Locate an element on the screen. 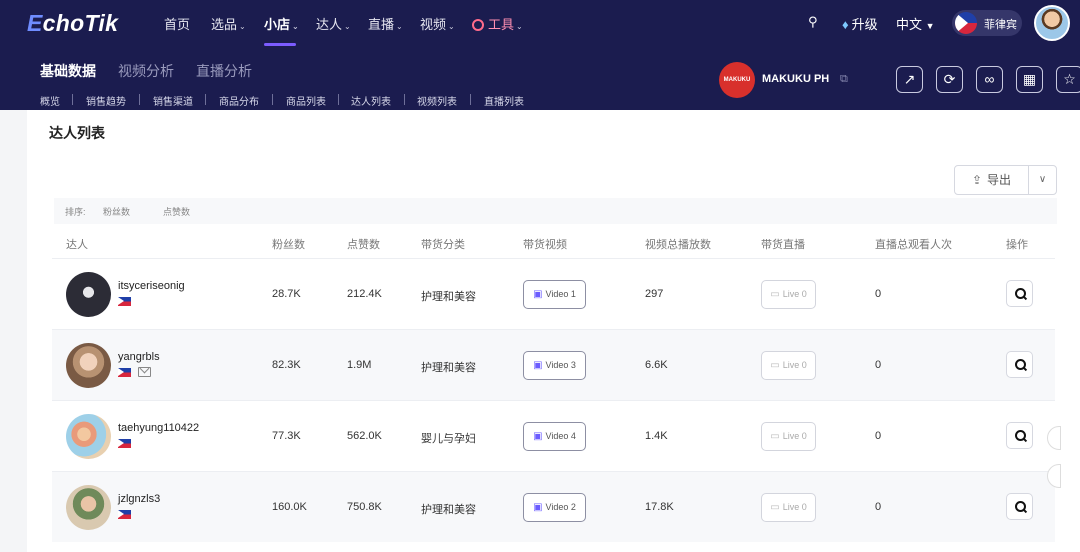 This screenshot has width=1080, height=552. share-button: ↗ is located at coordinates (909, 79).